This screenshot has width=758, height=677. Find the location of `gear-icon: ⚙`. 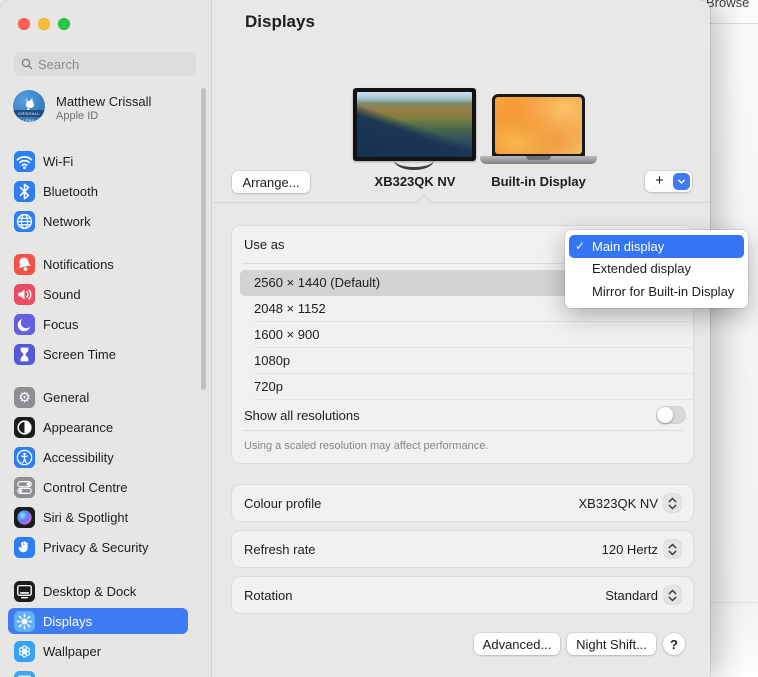

gear-icon: ⚙ is located at coordinates (24, 397).